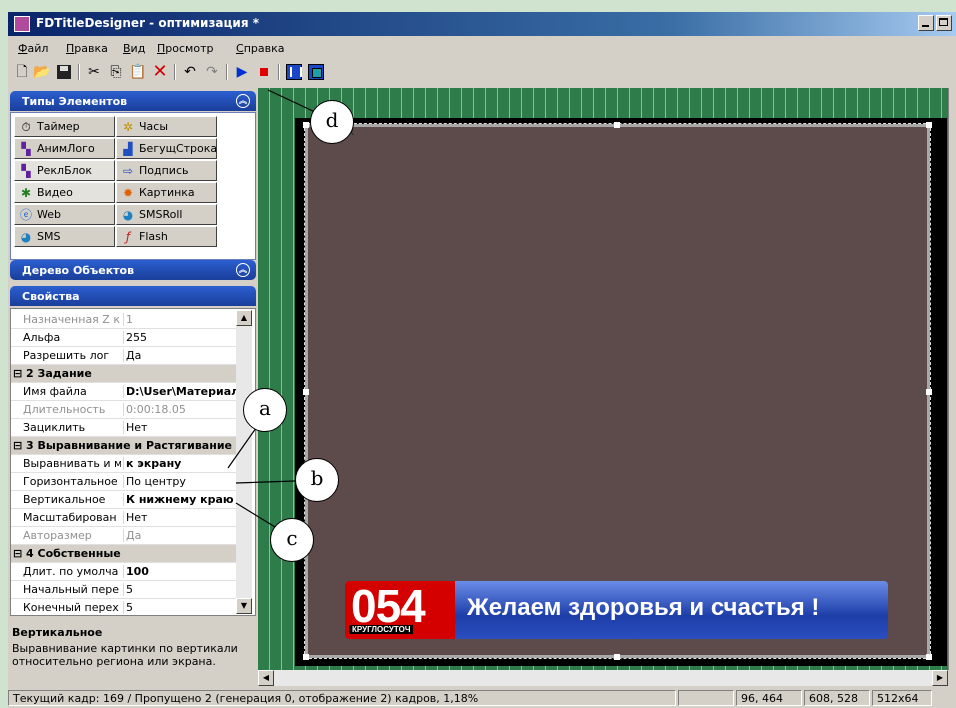  Describe the element at coordinates (271, 310) in the screenshot. I see `callout-lines` at that location.